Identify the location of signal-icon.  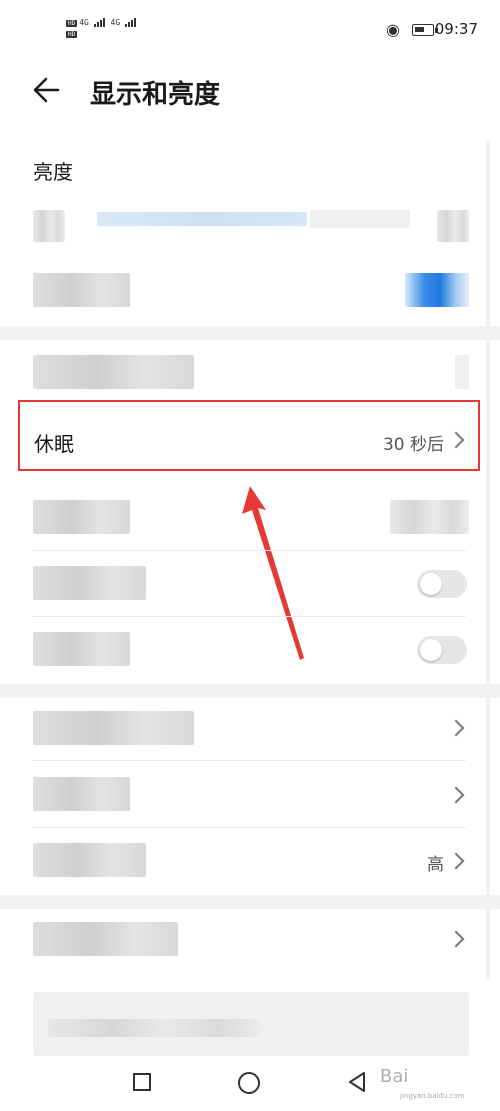
(99, 22).